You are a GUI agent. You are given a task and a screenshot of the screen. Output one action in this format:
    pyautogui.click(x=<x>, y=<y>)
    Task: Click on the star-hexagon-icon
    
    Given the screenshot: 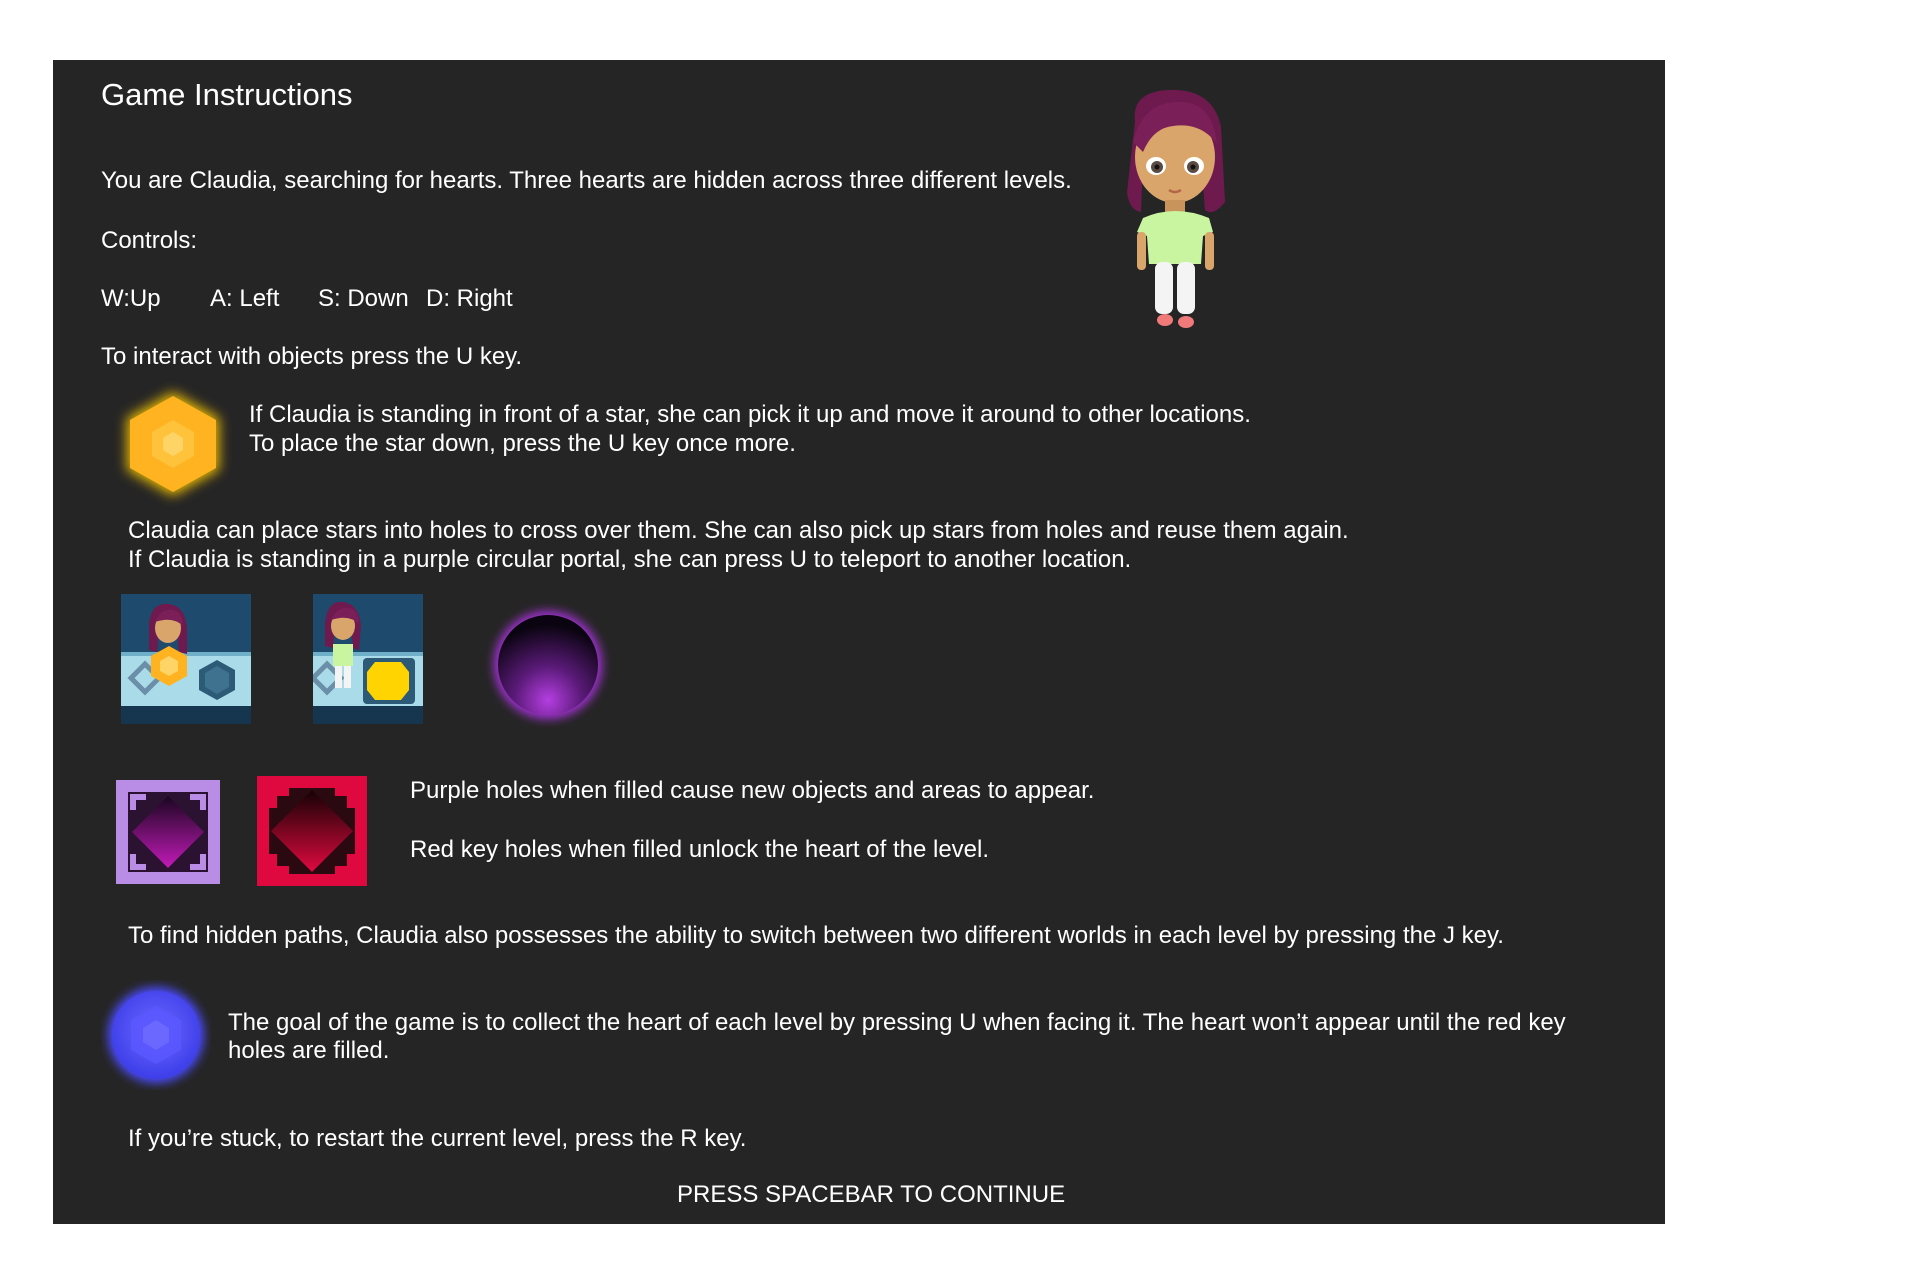 What is the action you would take?
    pyautogui.click(x=173, y=445)
    